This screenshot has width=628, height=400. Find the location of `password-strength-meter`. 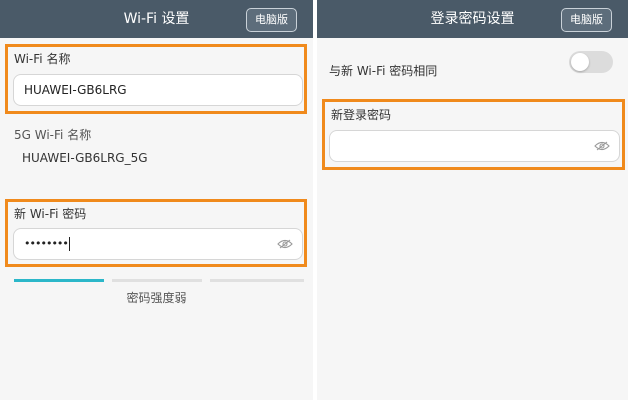

password-strength-meter is located at coordinates (159, 280).